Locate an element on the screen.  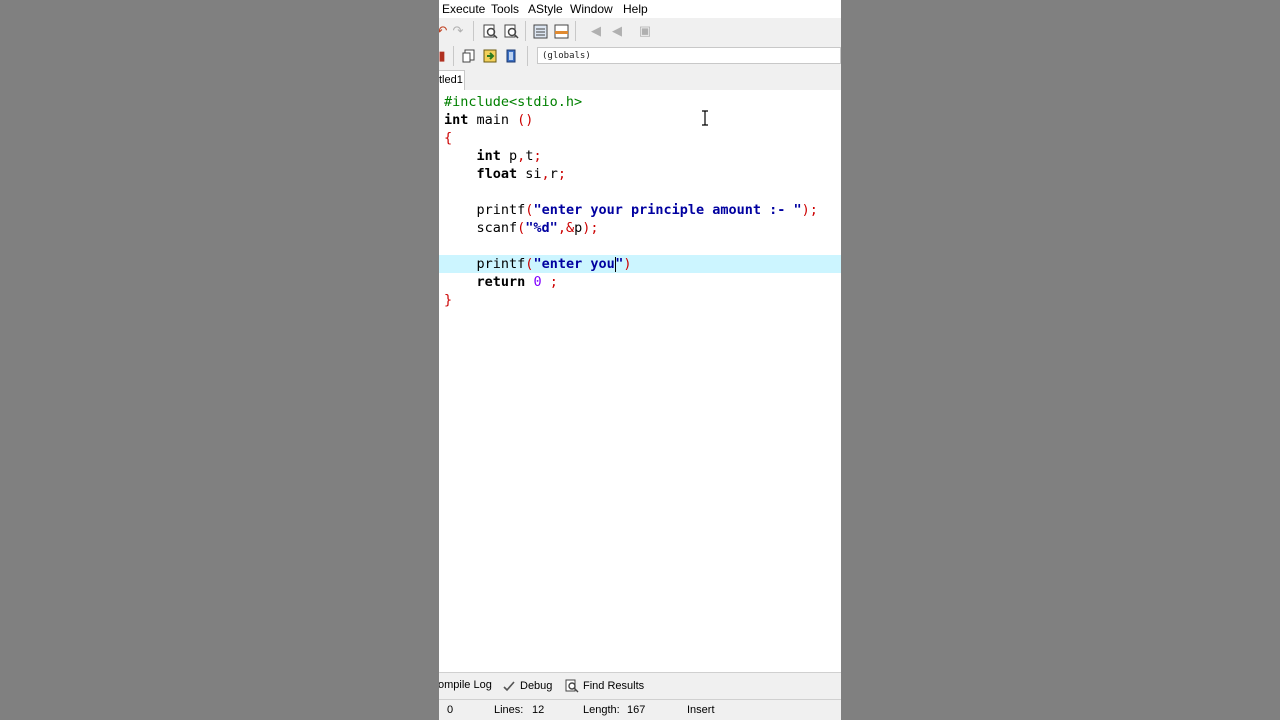
code-token: si is located at coordinates (529, 174).